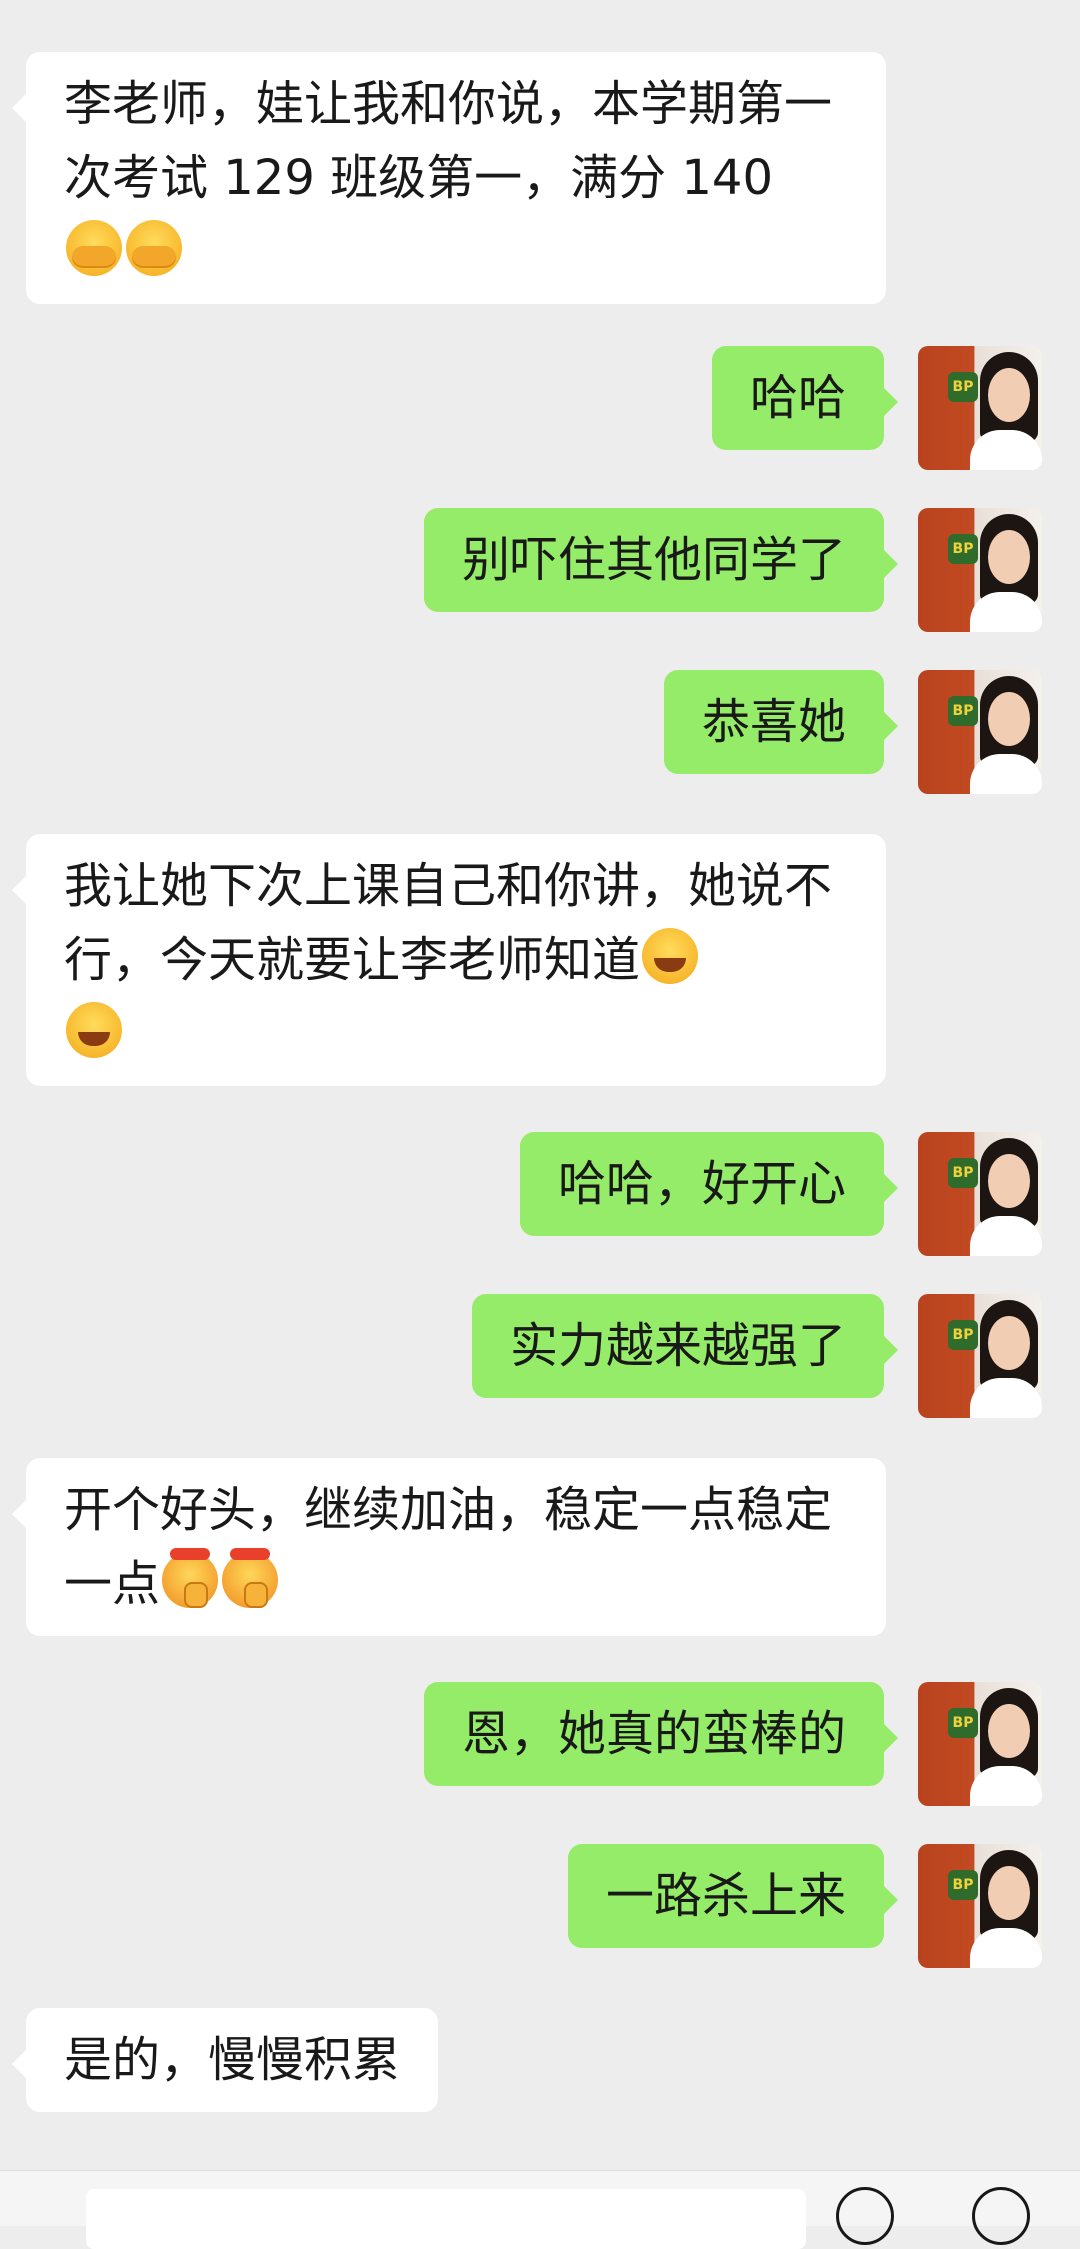  Describe the element at coordinates (232, 2060) in the screenshot. I see `message-text: 是的，慢慢积累` at that location.